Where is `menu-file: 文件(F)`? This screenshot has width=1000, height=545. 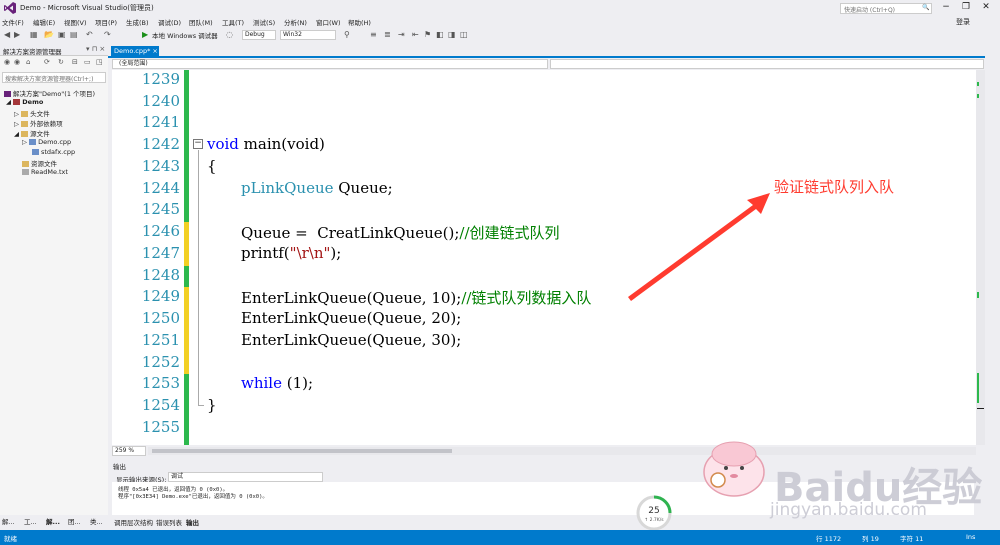 menu-file: 文件(F) is located at coordinates (13, 22).